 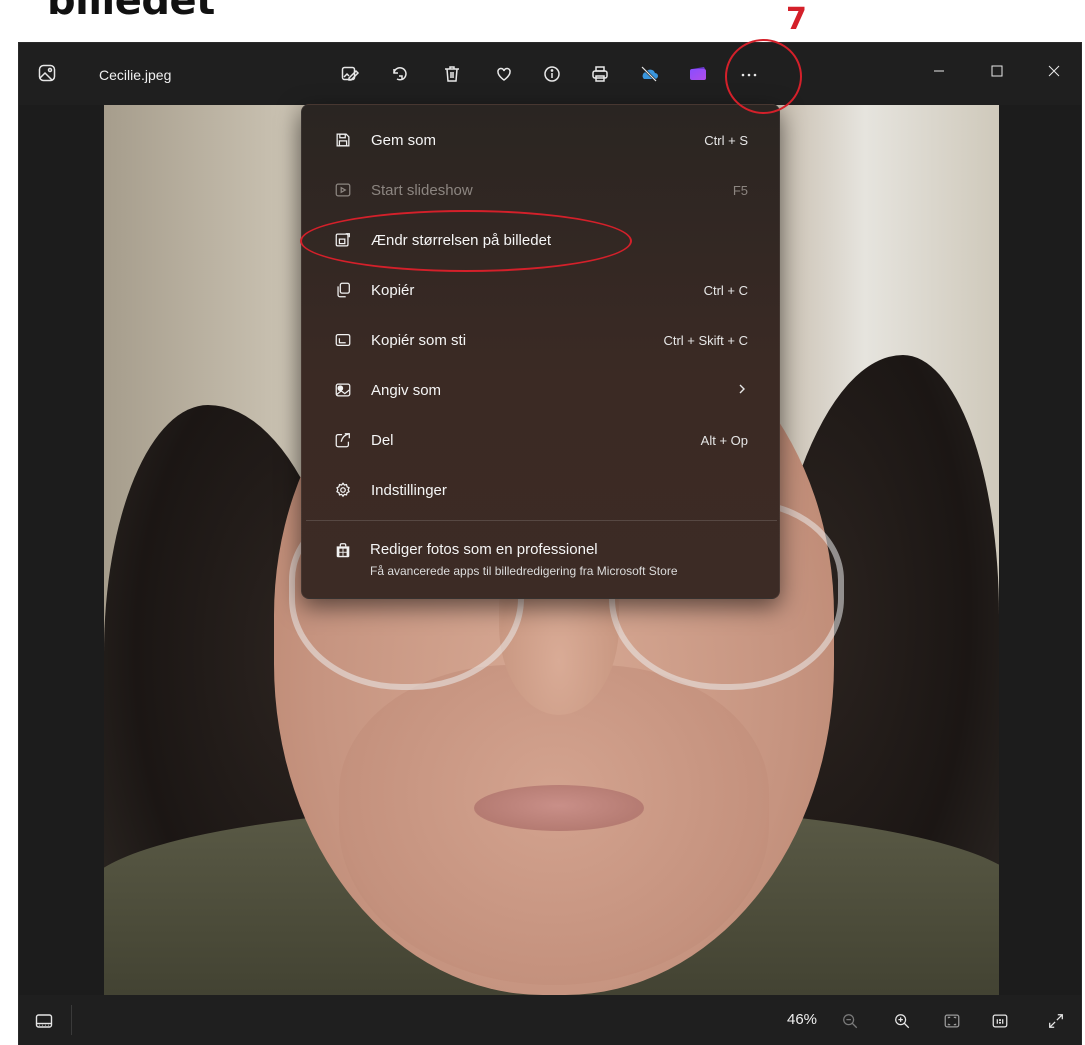 I want to click on onedrive-icon, so click(x=649, y=74).